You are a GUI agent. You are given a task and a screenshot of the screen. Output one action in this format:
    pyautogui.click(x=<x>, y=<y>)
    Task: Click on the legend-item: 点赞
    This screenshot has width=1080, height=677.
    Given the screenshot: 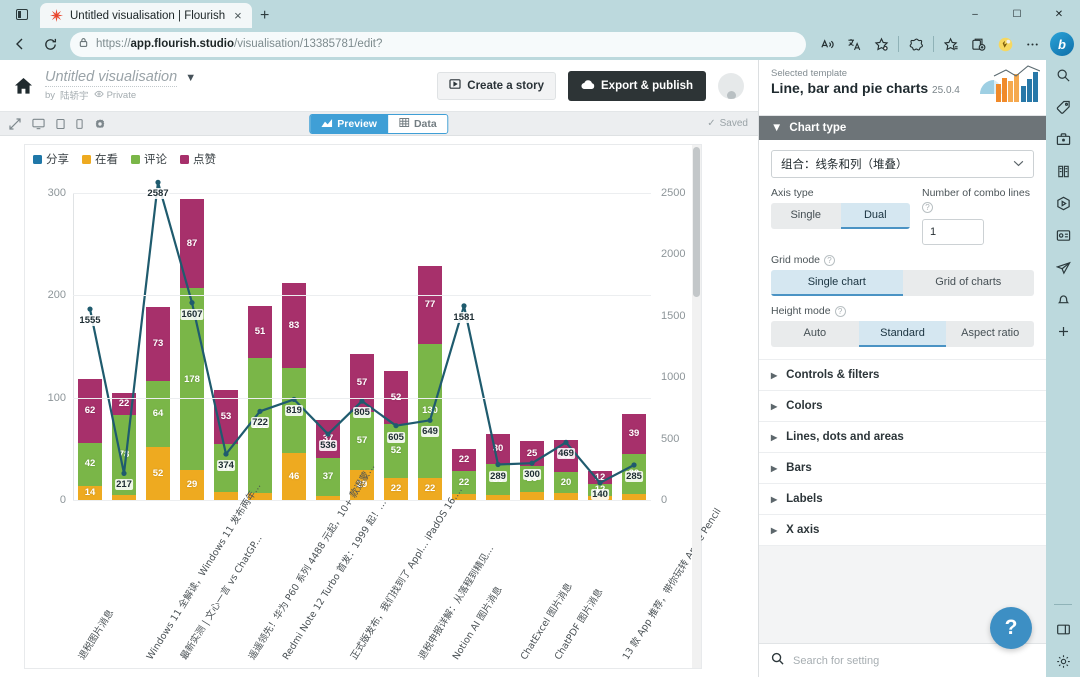 What is the action you would take?
    pyautogui.click(x=198, y=159)
    